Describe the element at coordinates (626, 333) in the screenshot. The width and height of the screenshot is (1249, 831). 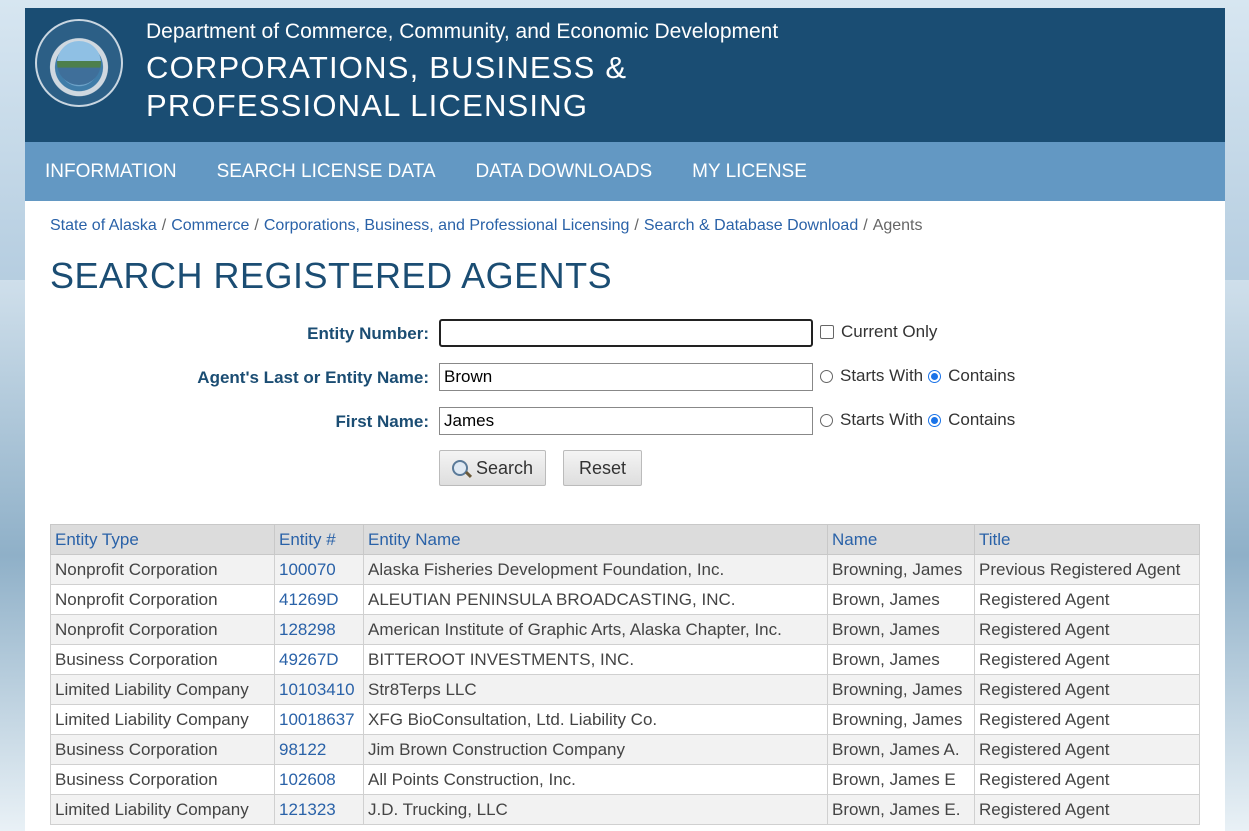
I see `entity-number-input` at that location.